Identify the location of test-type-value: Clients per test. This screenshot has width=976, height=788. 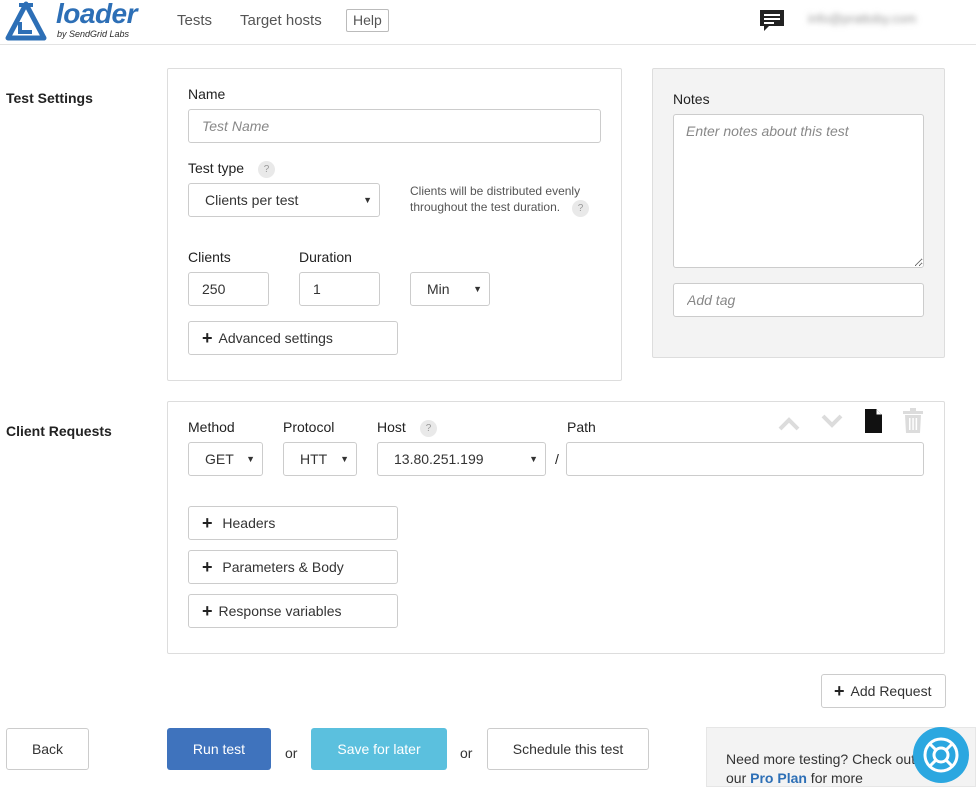
(252, 200).